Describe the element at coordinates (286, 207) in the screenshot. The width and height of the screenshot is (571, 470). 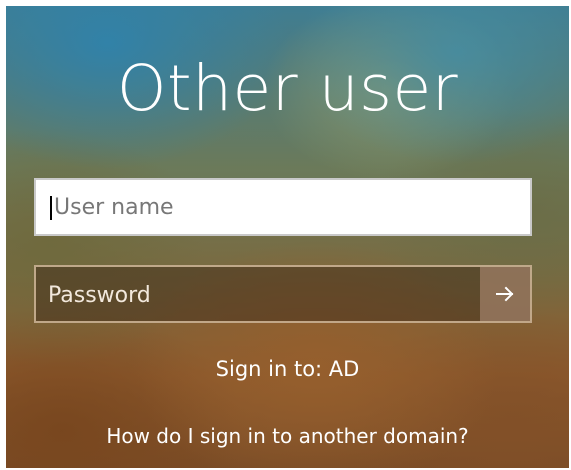
I see `username-input` at that location.